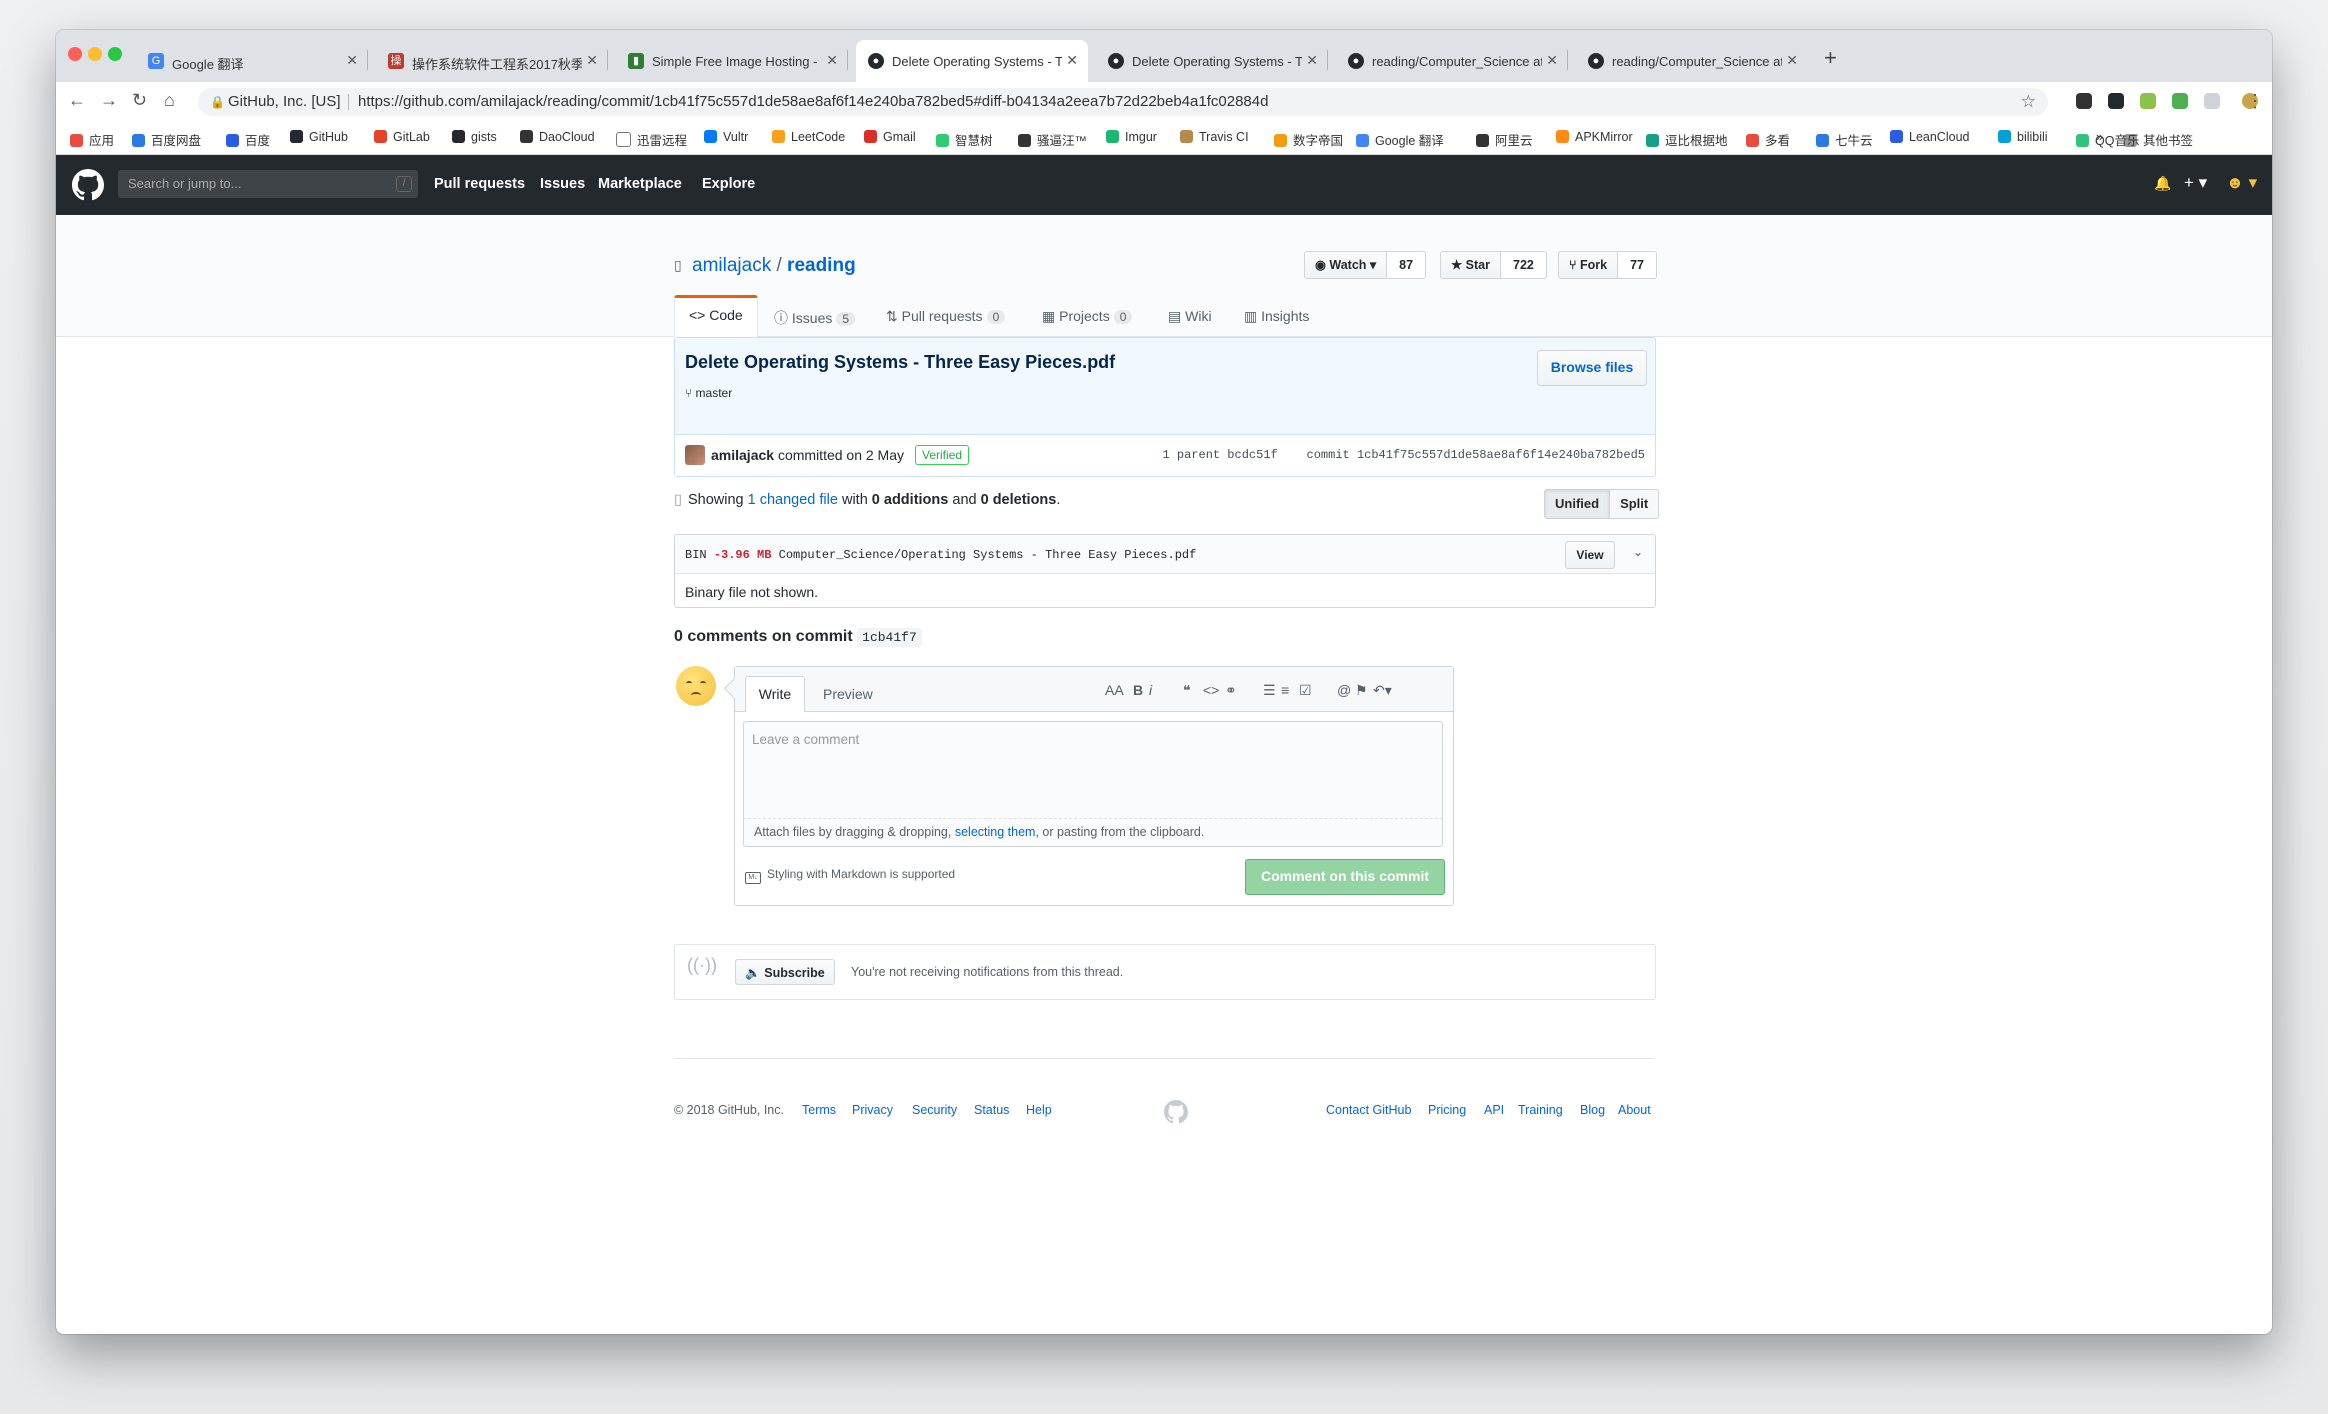 Image resolution: width=2328 pixels, height=1414 pixels. I want to click on saved-reply-icon: ⚑, so click(1361, 690).